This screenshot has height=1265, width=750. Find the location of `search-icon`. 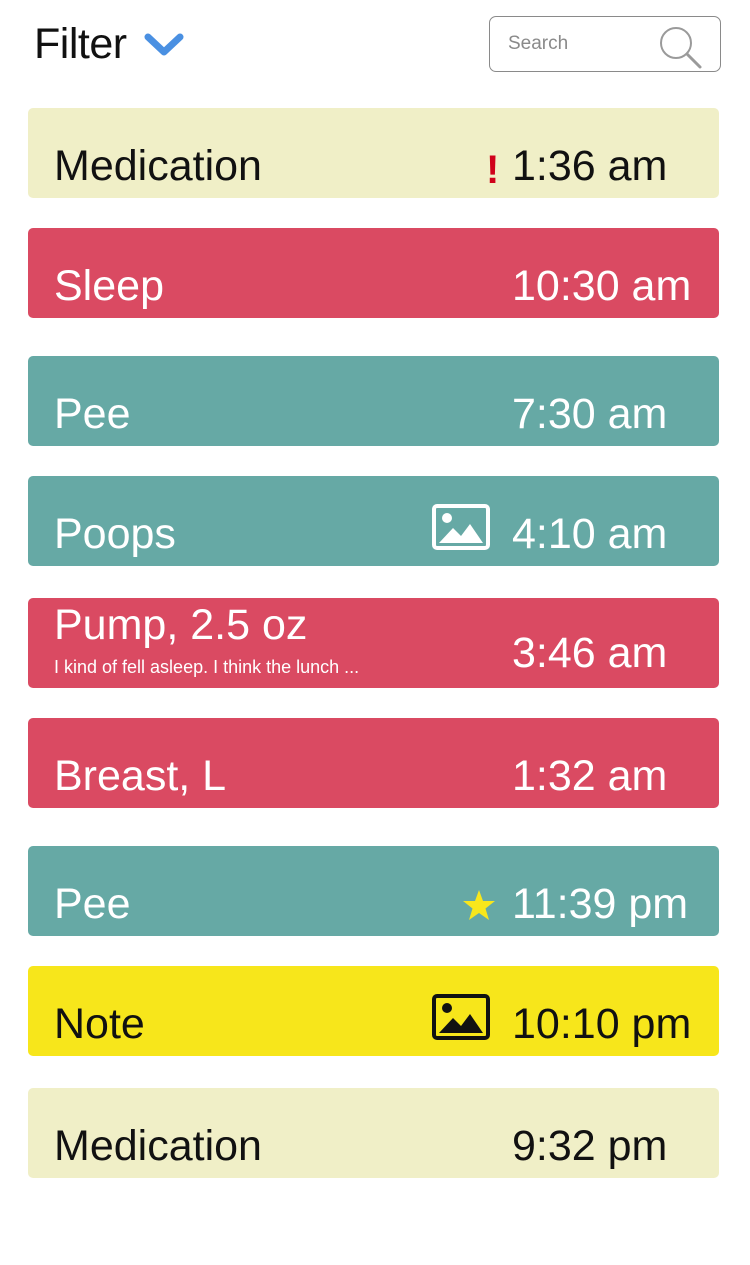

search-icon is located at coordinates (680, 47).